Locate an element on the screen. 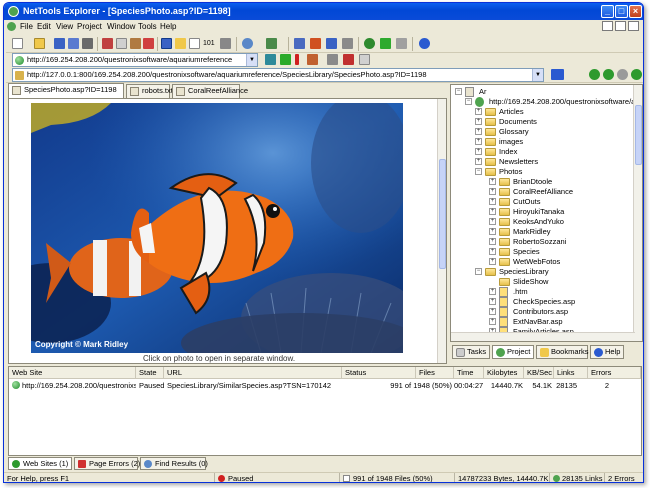 The width and height of the screenshot is (650, 488). tab-bookmarks: Bookmarks is located at coordinates (562, 352).